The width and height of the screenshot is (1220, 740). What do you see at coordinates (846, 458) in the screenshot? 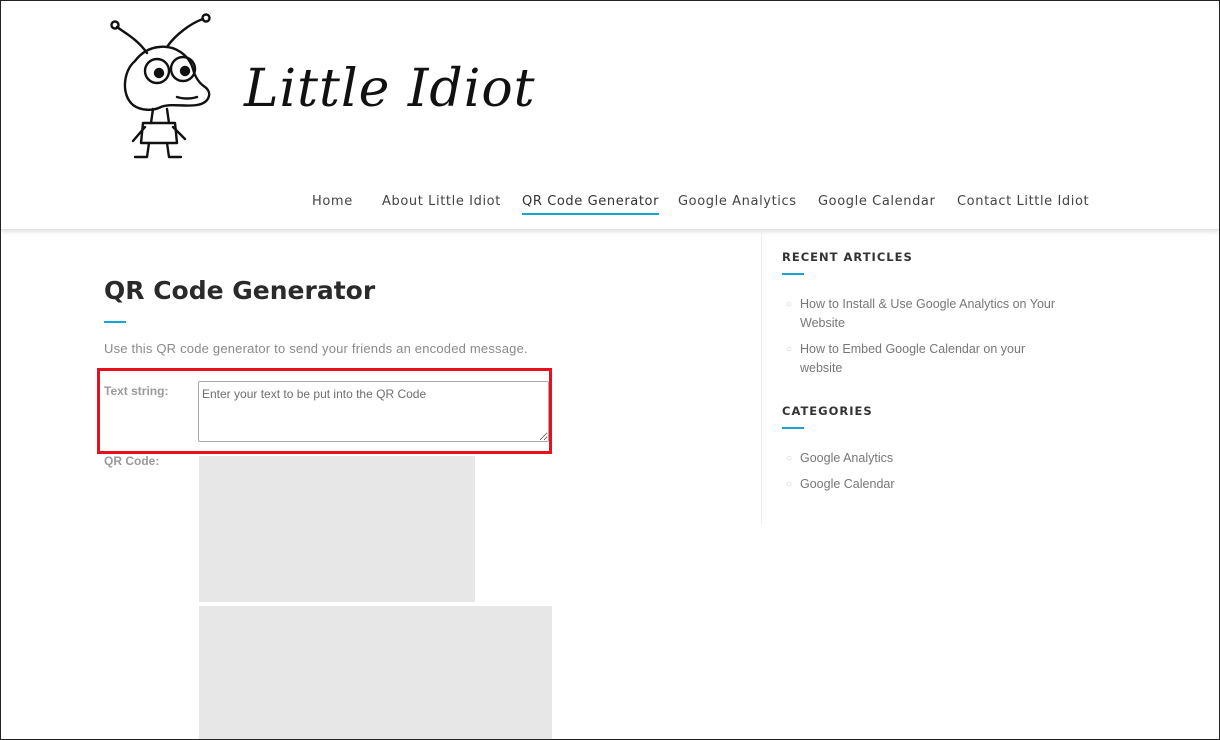
I see `category-link: Google Analytics` at bounding box center [846, 458].